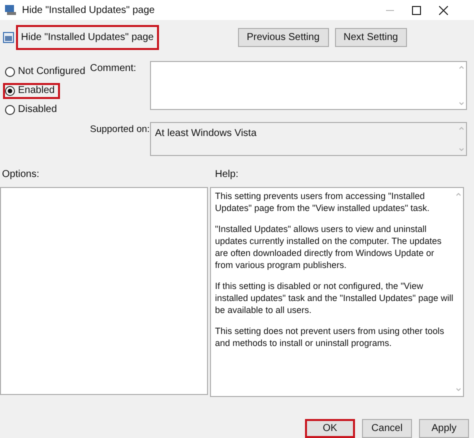 This screenshot has height=438, width=474. I want to click on dialog-button: Cancel, so click(387, 428).